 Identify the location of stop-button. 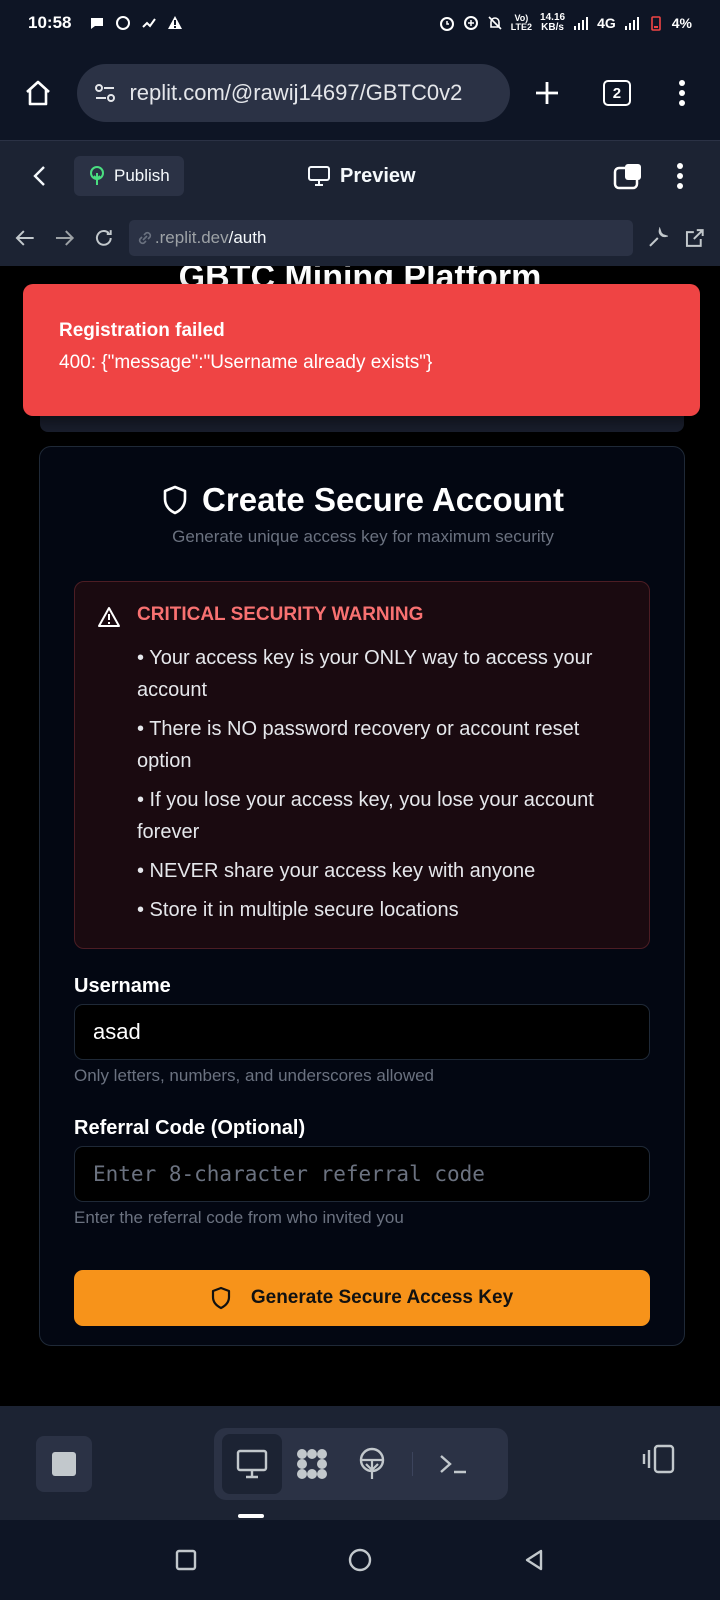
(64, 1464).